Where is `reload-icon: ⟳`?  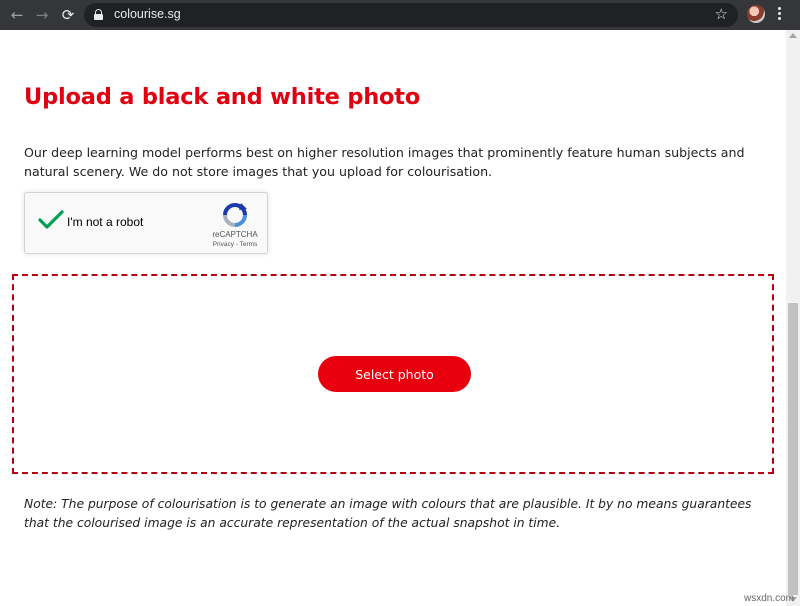 reload-icon: ⟳ is located at coordinates (68, 15).